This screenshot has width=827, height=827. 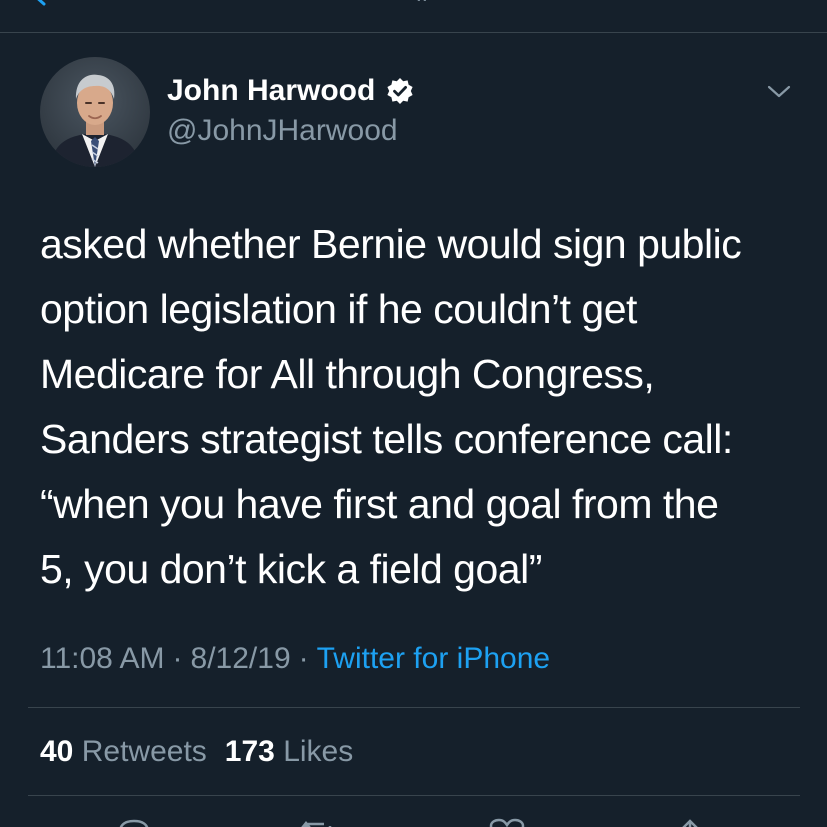 I want to click on author-name-row: John Harwood, so click(x=290, y=91).